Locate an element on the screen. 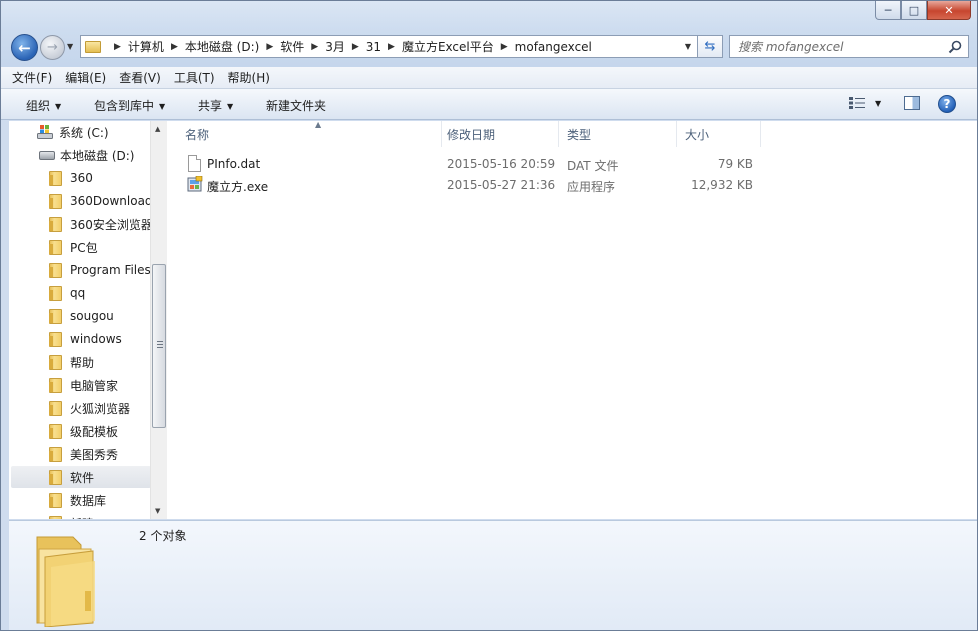  address-history-dropdown: ▼ is located at coordinates (688, 46).